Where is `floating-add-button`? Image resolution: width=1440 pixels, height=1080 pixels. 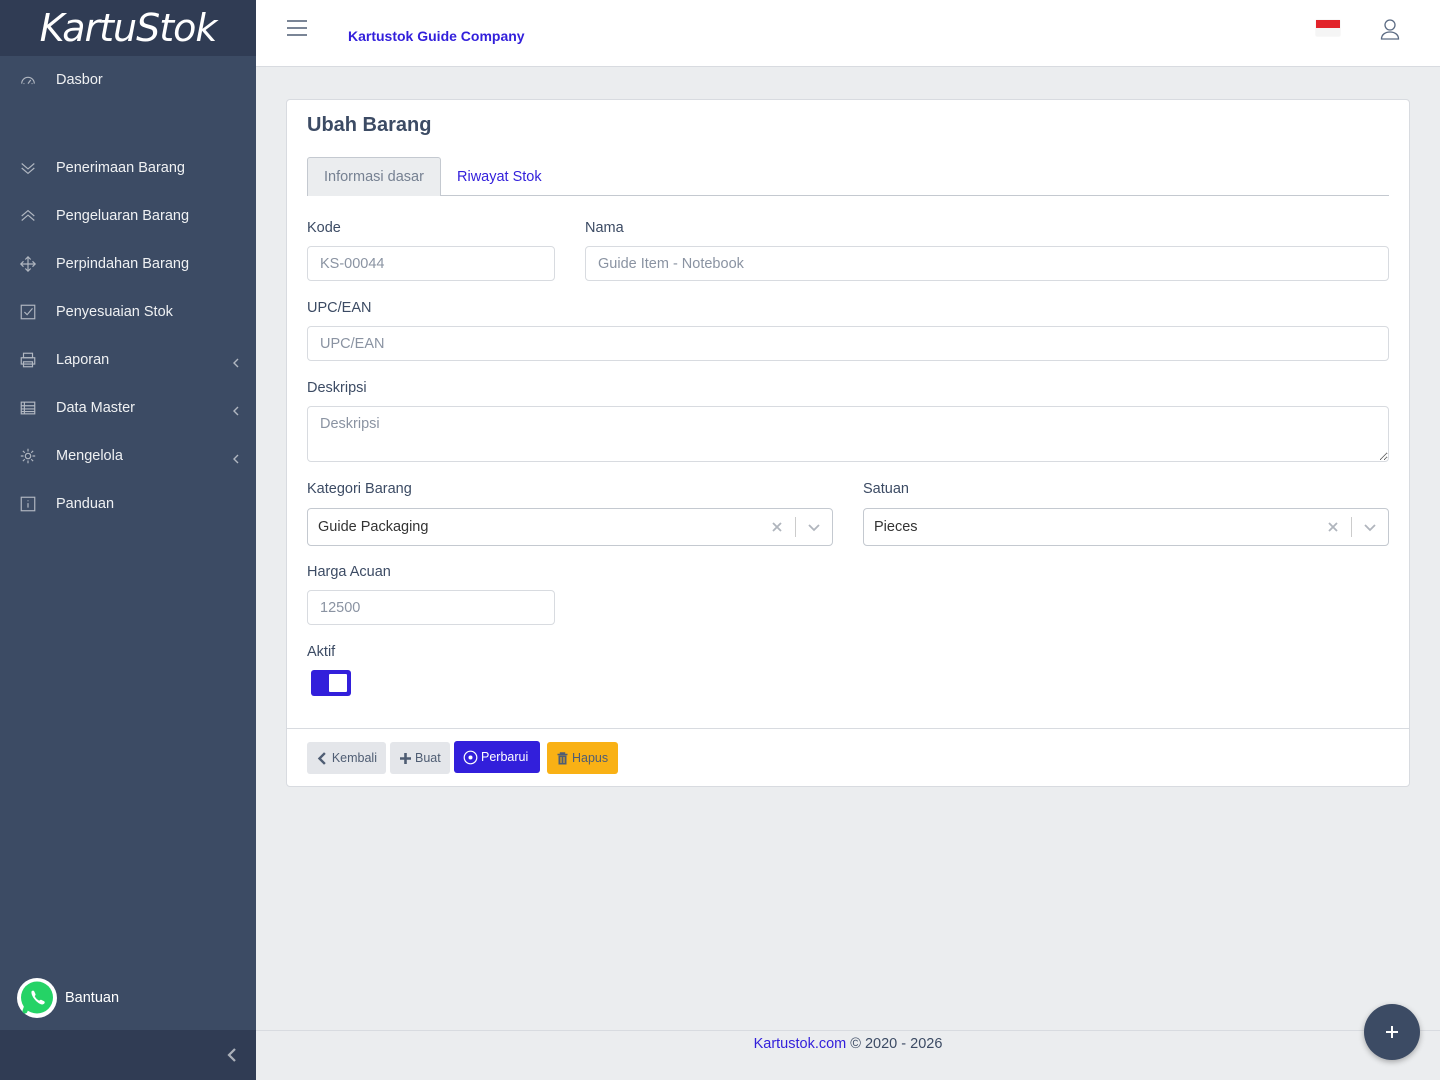 floating-add-button is located at coordinates (1392, 1032).